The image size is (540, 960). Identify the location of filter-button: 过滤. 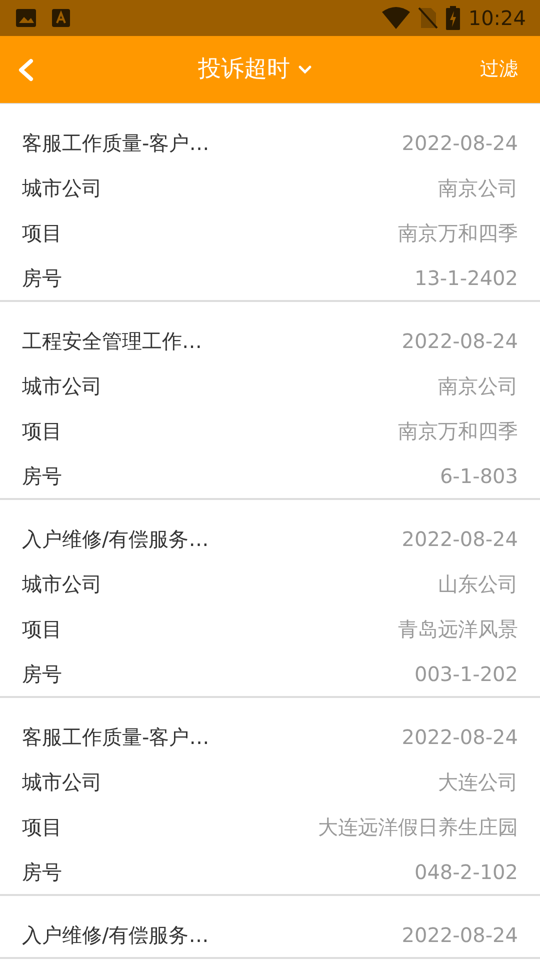
(499, 69).